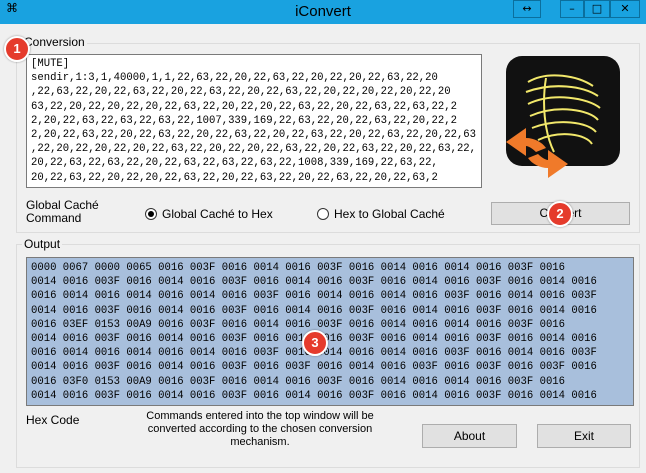 The image size is (646, 473). I want to click on maximize-button: □, so click(597, 9).